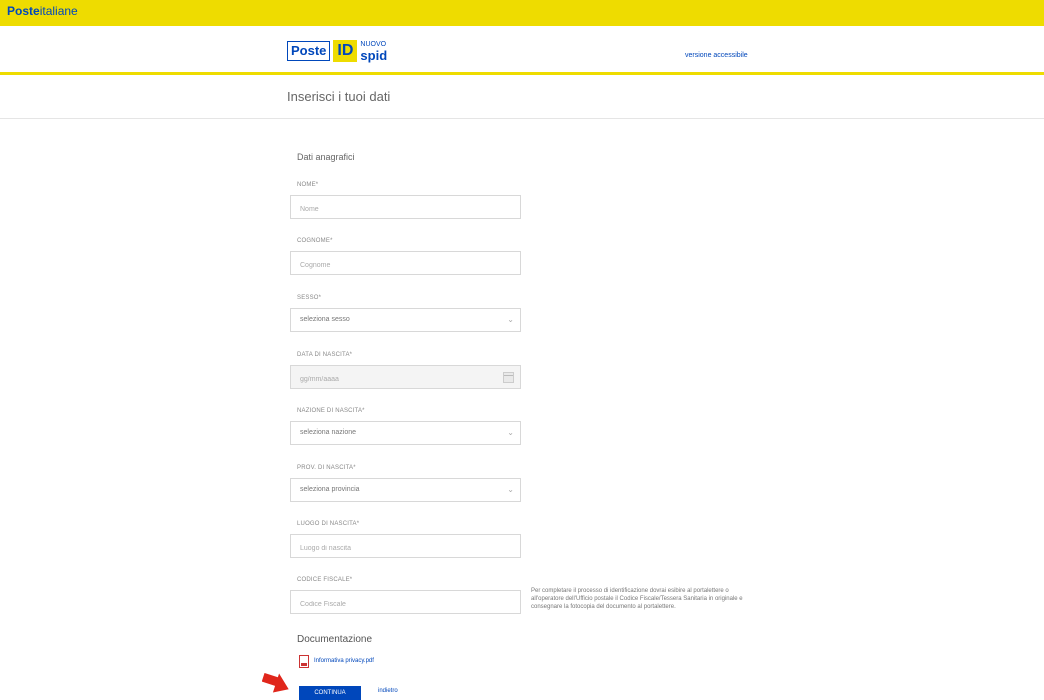 The height and width of the screenshot is (700, 1044). I want to click on header-divider, so click(522, 73).